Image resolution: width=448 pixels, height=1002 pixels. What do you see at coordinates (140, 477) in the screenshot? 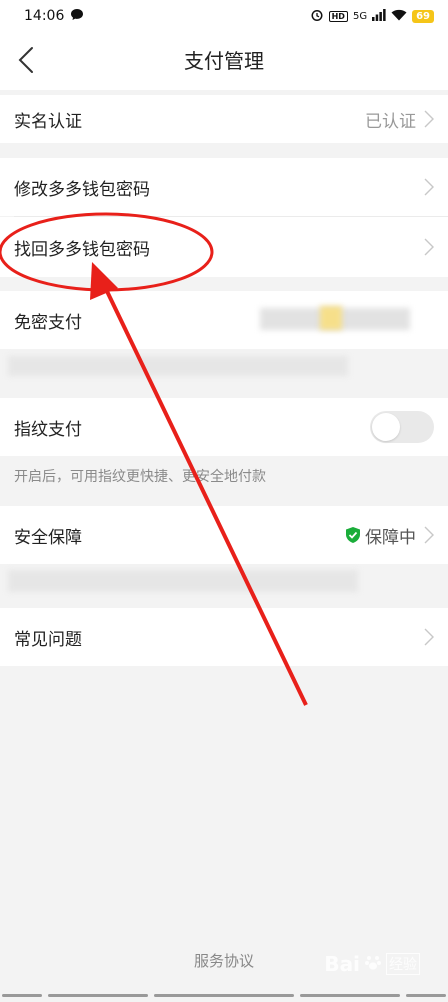
I see `fingerprint-hint: 开启后，可用指纹更快捷、更安全地付款` at bounding box center [140, 477].